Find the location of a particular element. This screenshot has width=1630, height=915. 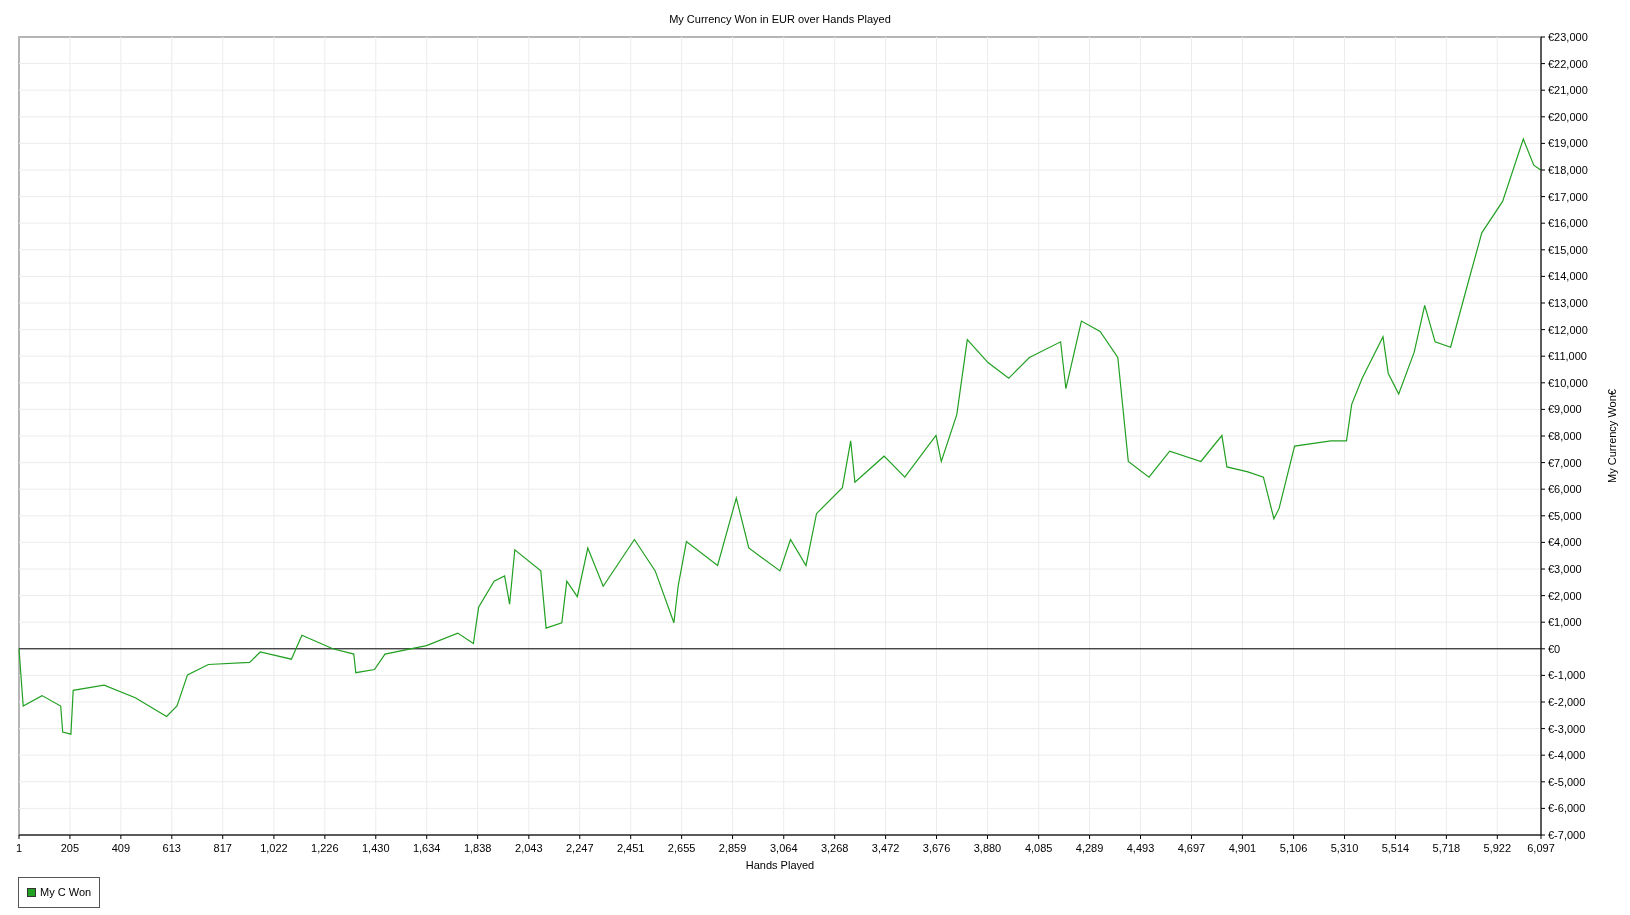

y-tick-label: €-5,000 is located at coordinates (1567, 781).